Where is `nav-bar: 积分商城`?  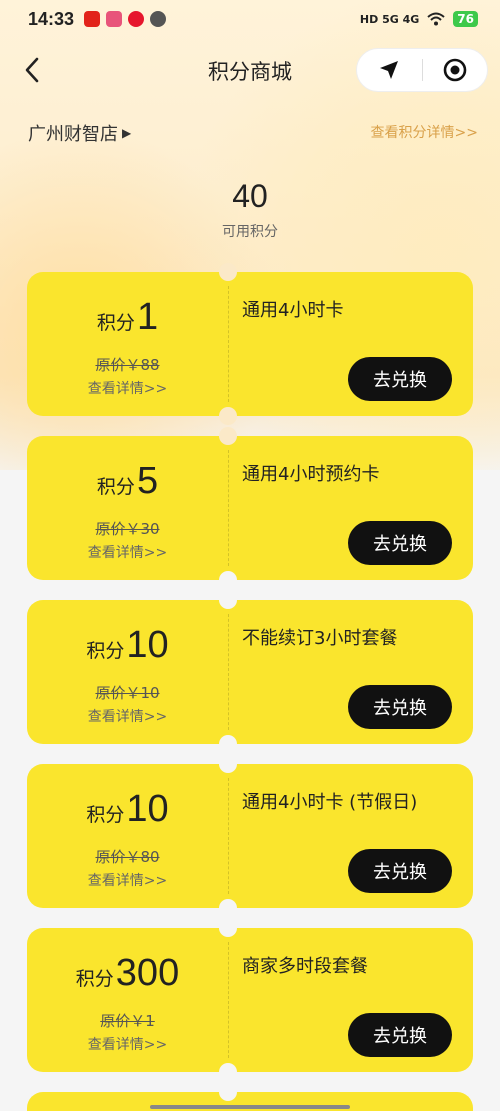 nav-bar: 积分商城 is located at coordinates (250, 70).